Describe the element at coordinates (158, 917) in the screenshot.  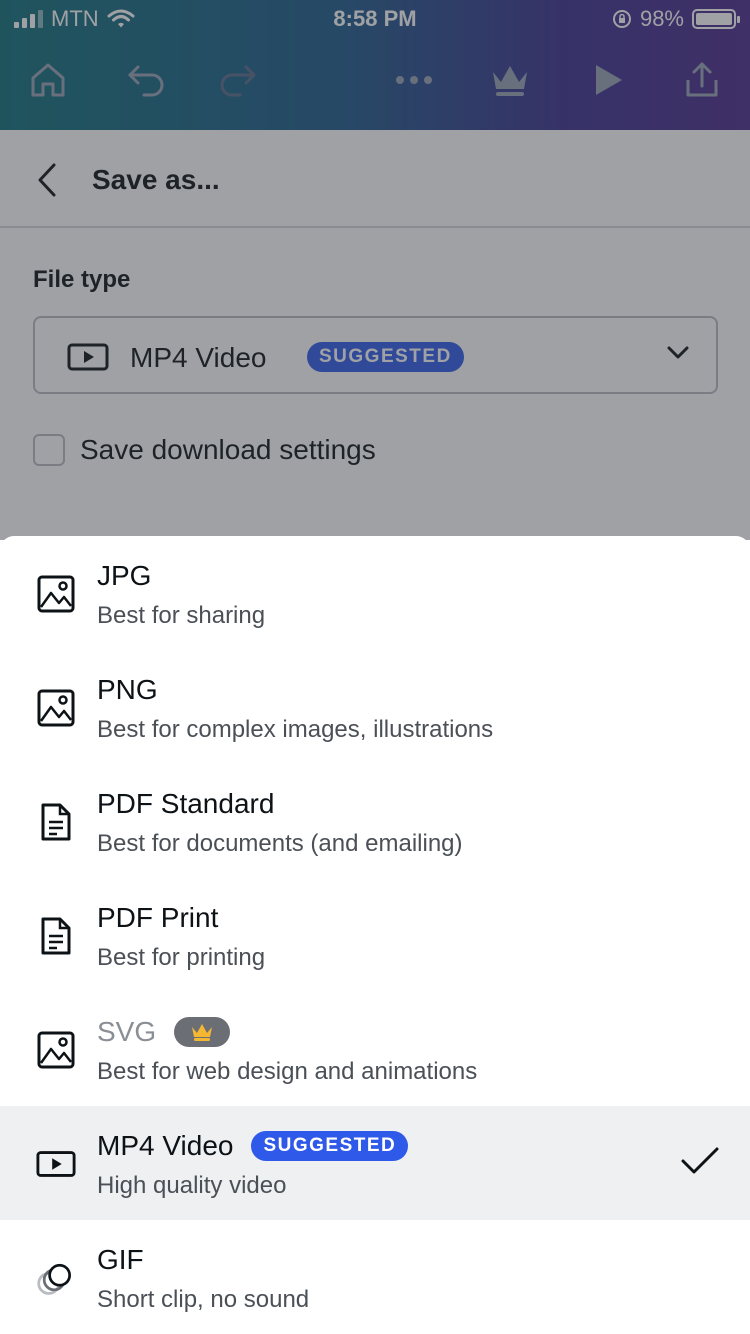
I see `option-name: PDF Print` at that location.